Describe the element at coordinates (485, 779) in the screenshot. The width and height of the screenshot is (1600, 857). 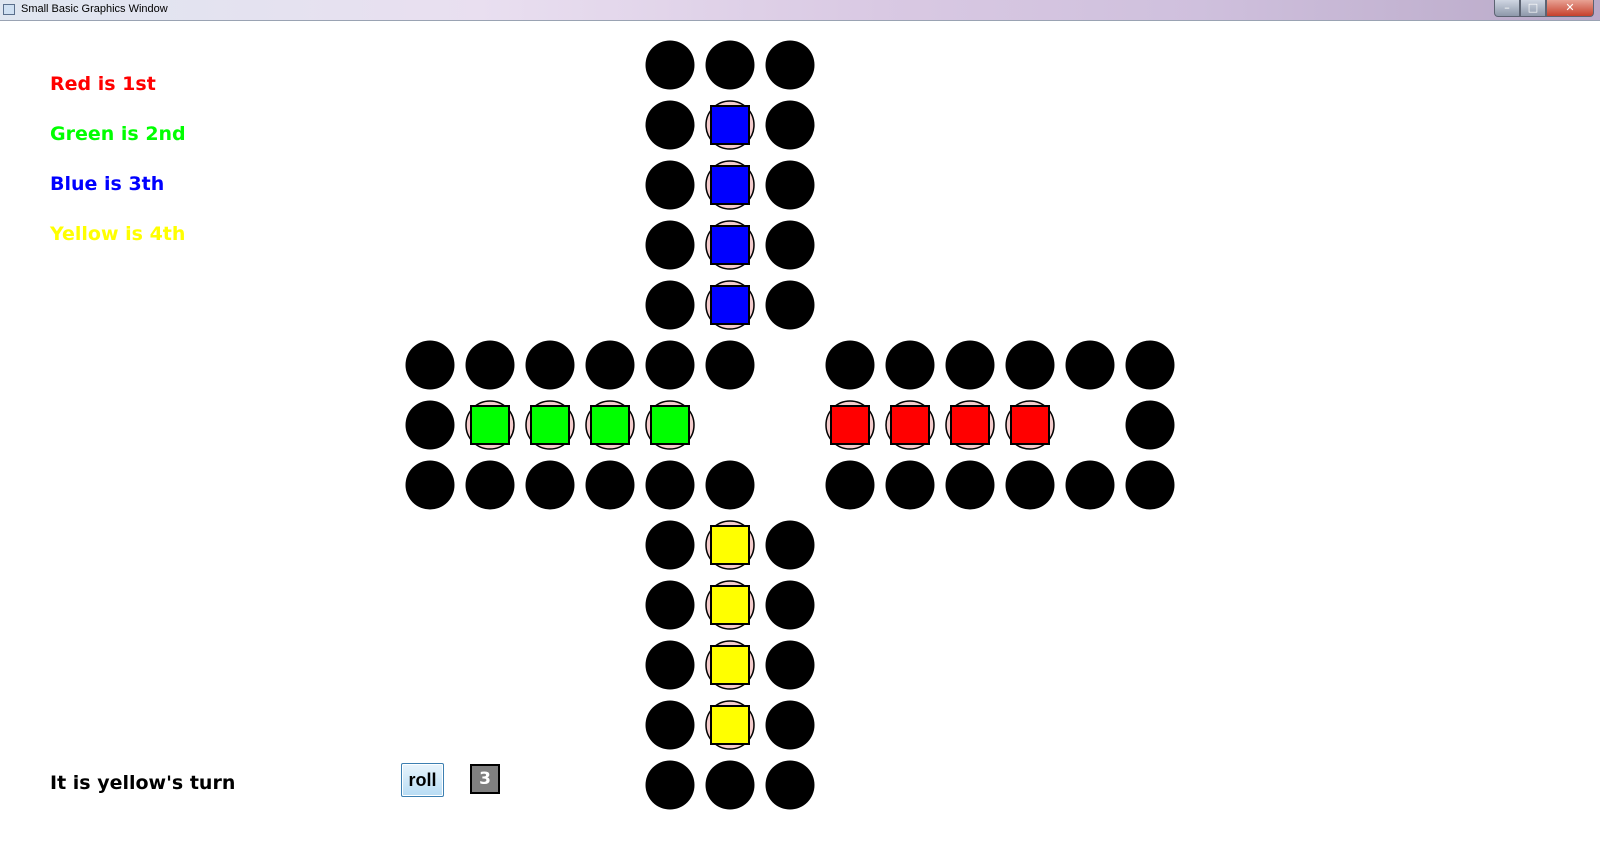
I see `die-display: 3` at that location.